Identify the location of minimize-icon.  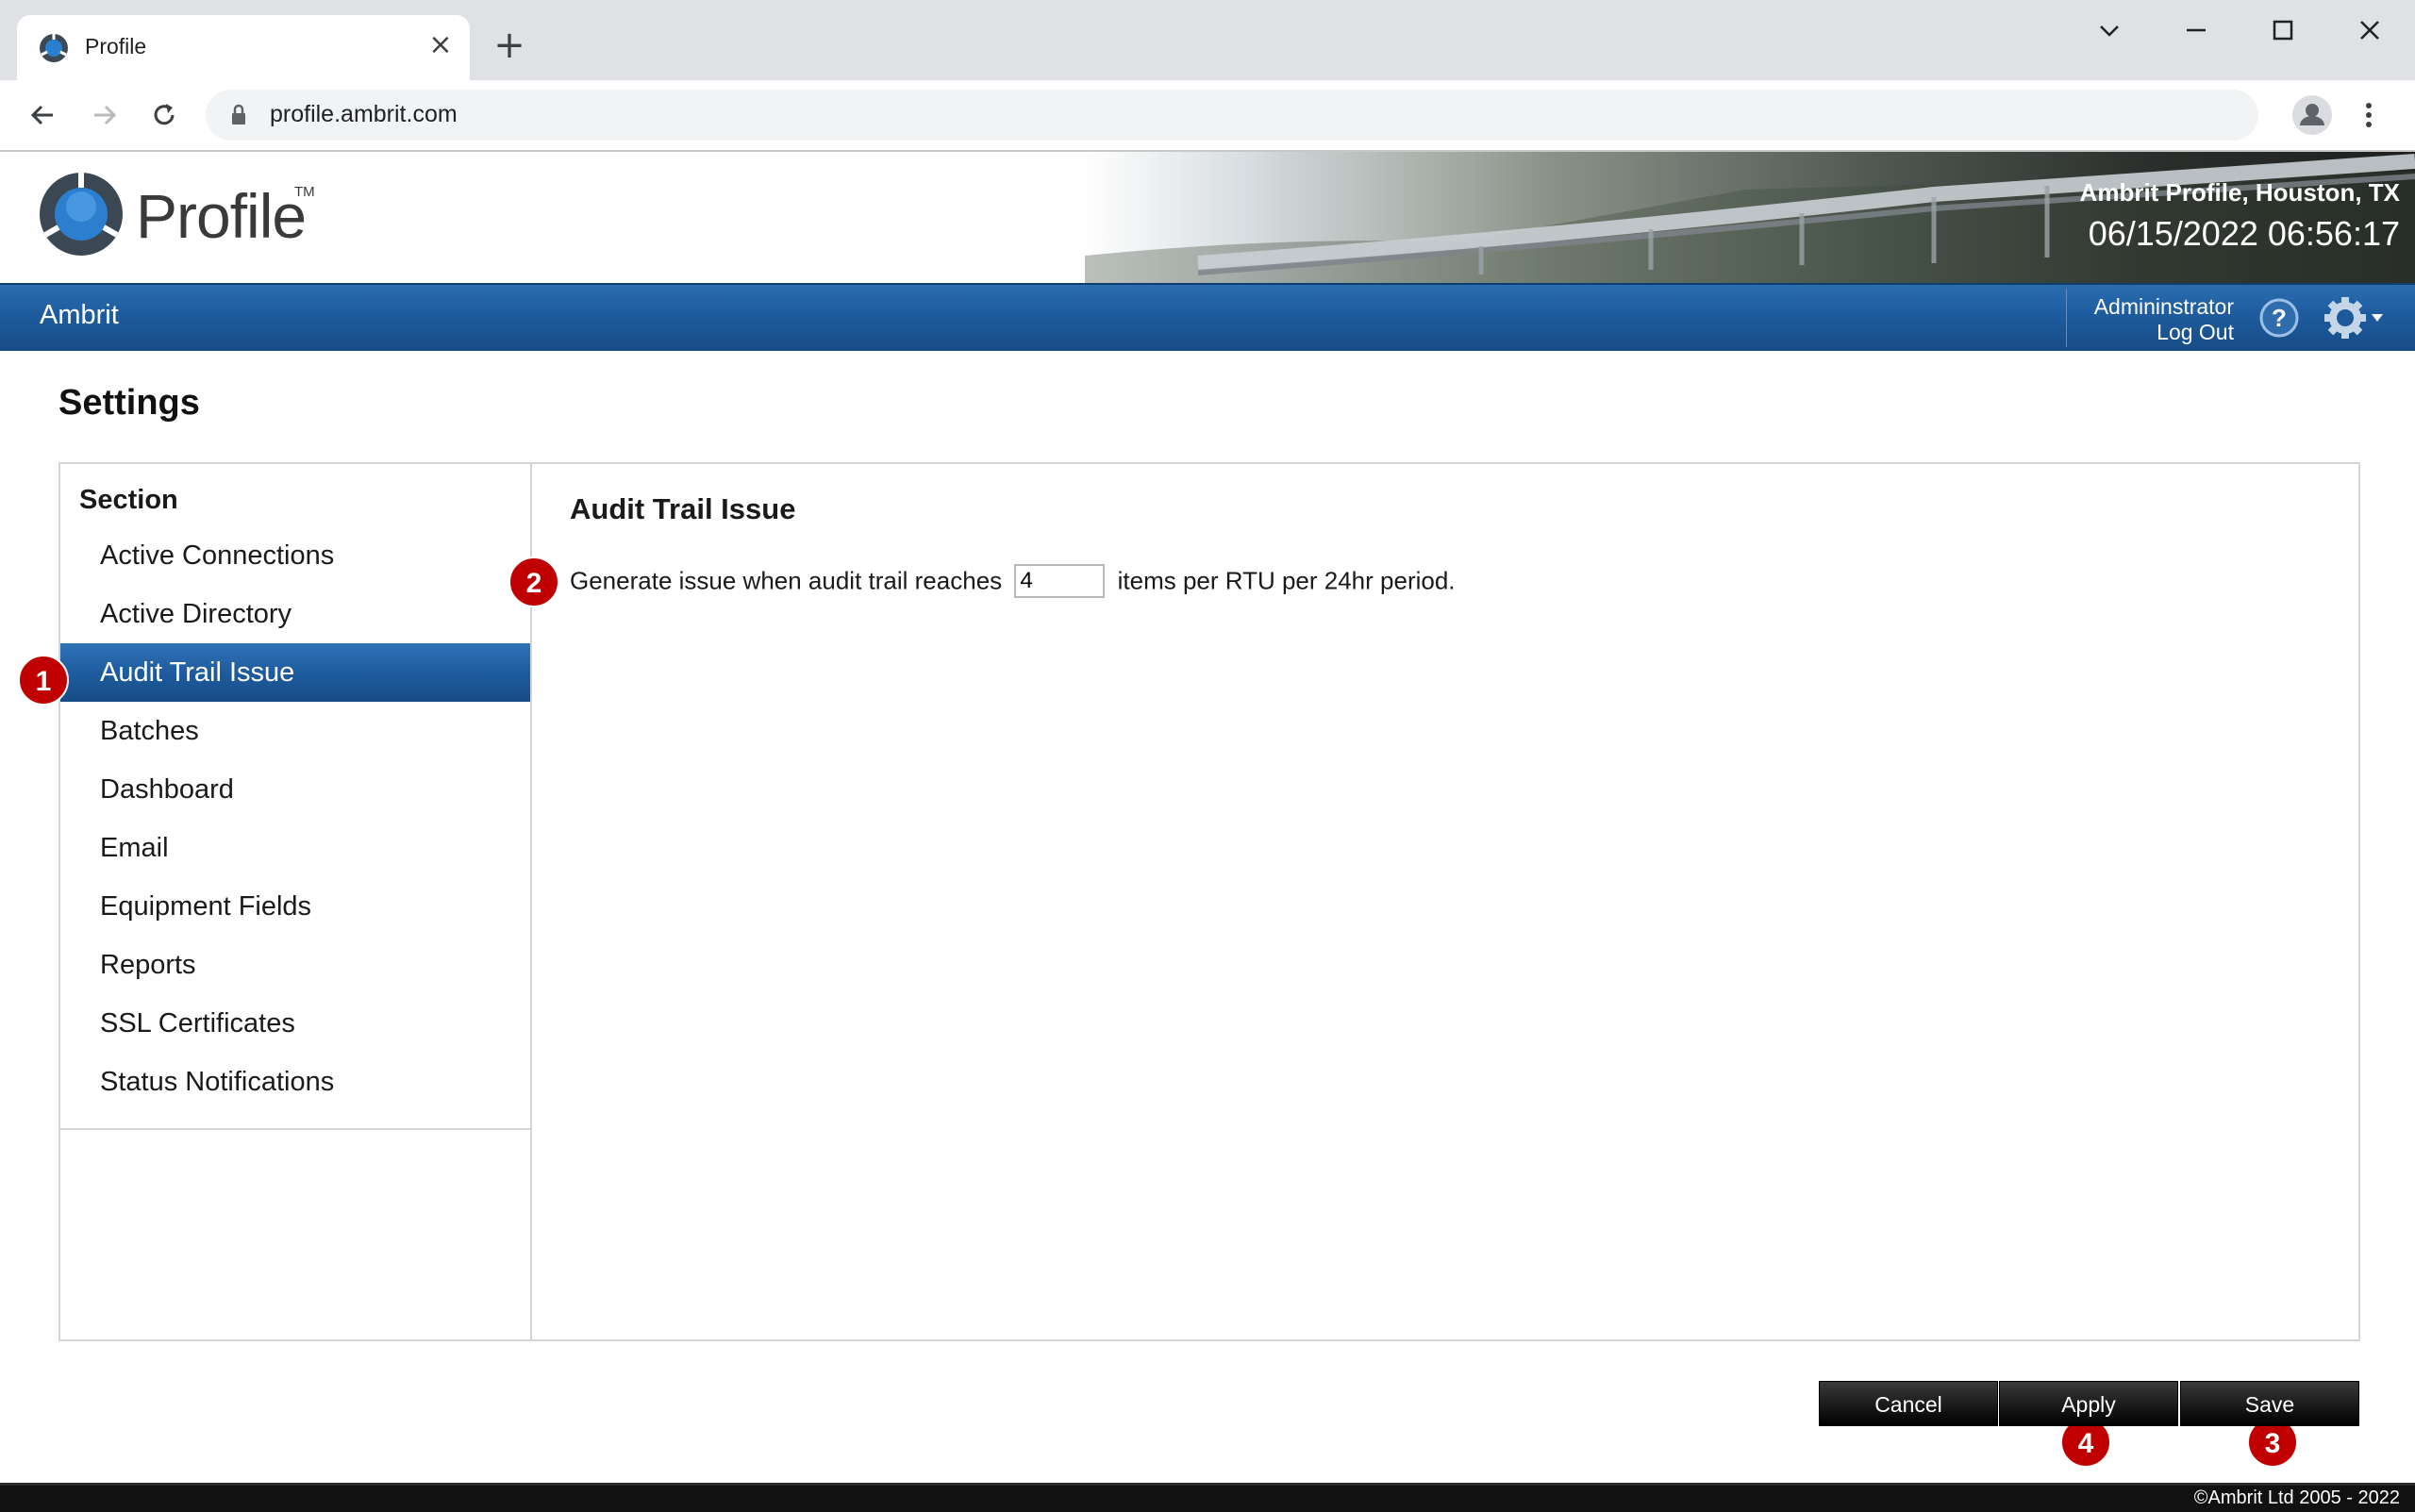
(2196, 32).